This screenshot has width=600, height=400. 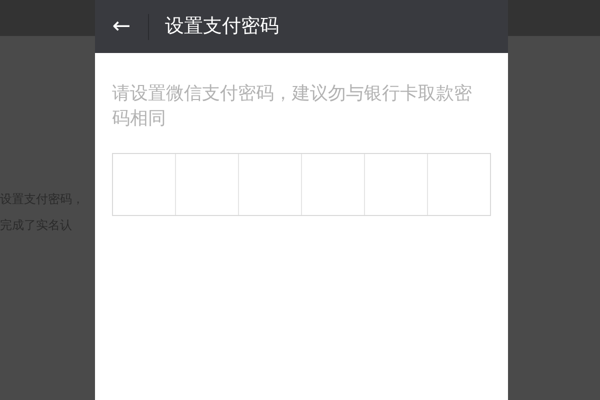 What do you see at coordinates (292, 106) in the screenshot?
I see `prompt-text: 请设置微信支付密码，建议勿与银行卡取款密码相同` at bounding box center [292, 106].